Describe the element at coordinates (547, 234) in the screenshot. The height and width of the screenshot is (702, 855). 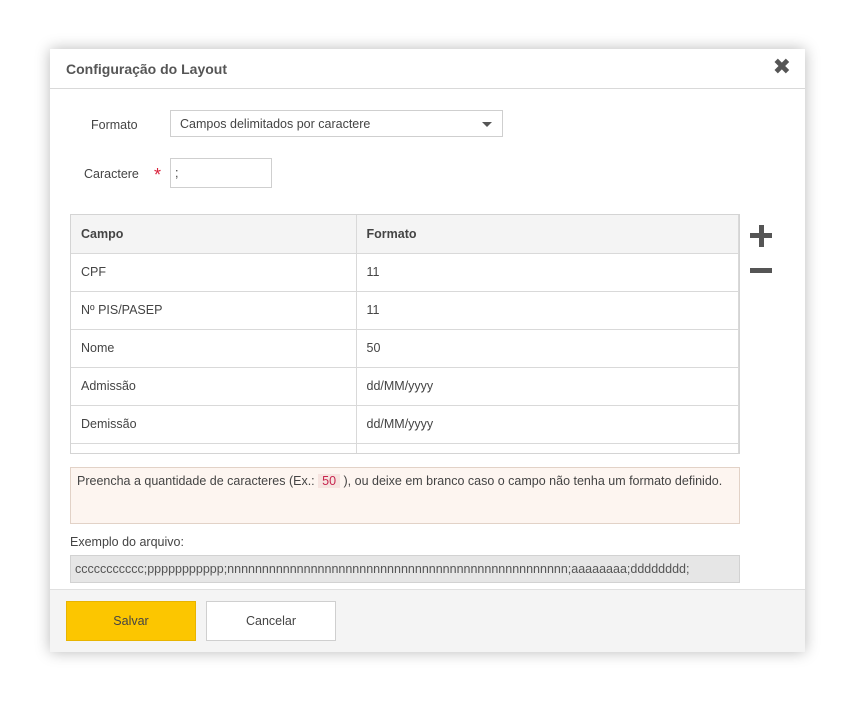
I see `column-header-formato: Formato` at that location.